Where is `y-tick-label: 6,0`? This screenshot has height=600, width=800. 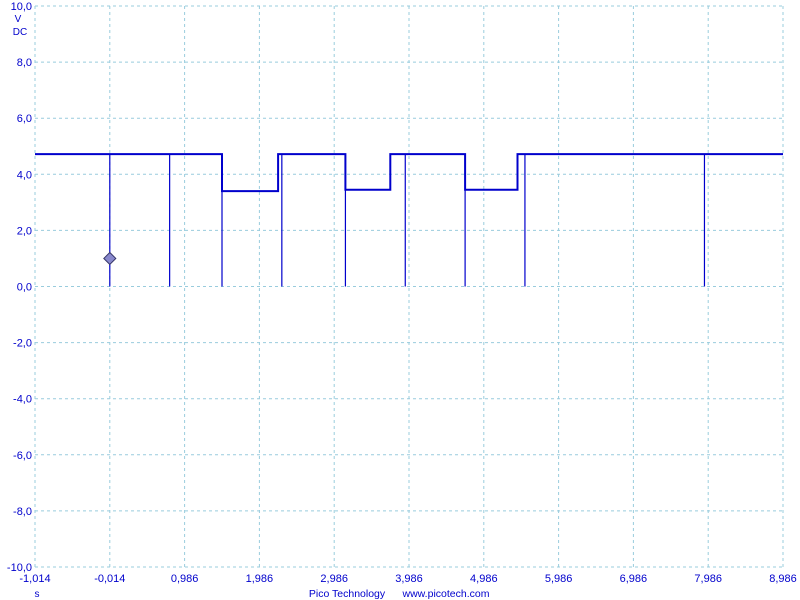 y-tick-label: 6,0 is located at coordinates (24, 119).